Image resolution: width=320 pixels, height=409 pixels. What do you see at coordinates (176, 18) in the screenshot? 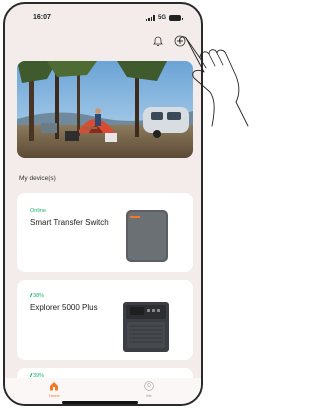
I see `battery-icon` at bounding box center [176, 18].